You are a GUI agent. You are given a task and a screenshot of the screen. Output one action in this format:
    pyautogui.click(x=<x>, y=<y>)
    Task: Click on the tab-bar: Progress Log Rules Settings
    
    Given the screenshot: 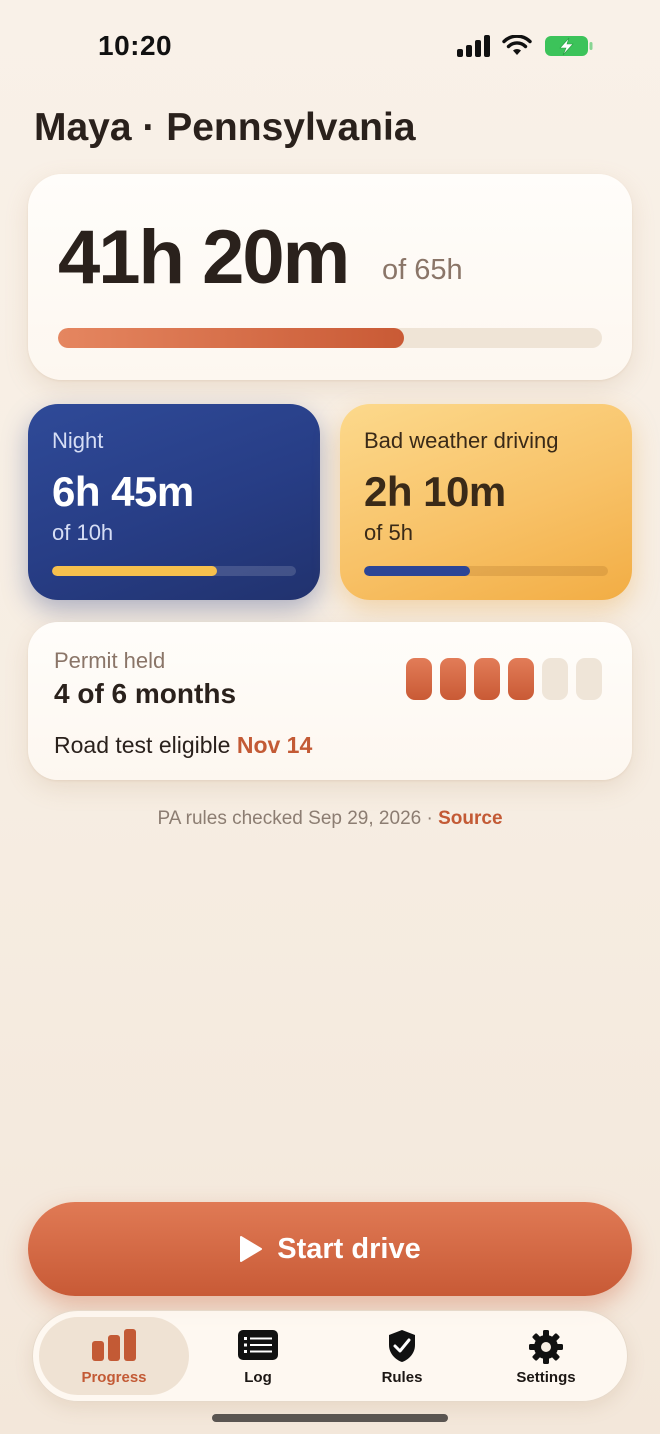 What is the action you would take?
    pyautogui.click(x=330, y=1356)
    